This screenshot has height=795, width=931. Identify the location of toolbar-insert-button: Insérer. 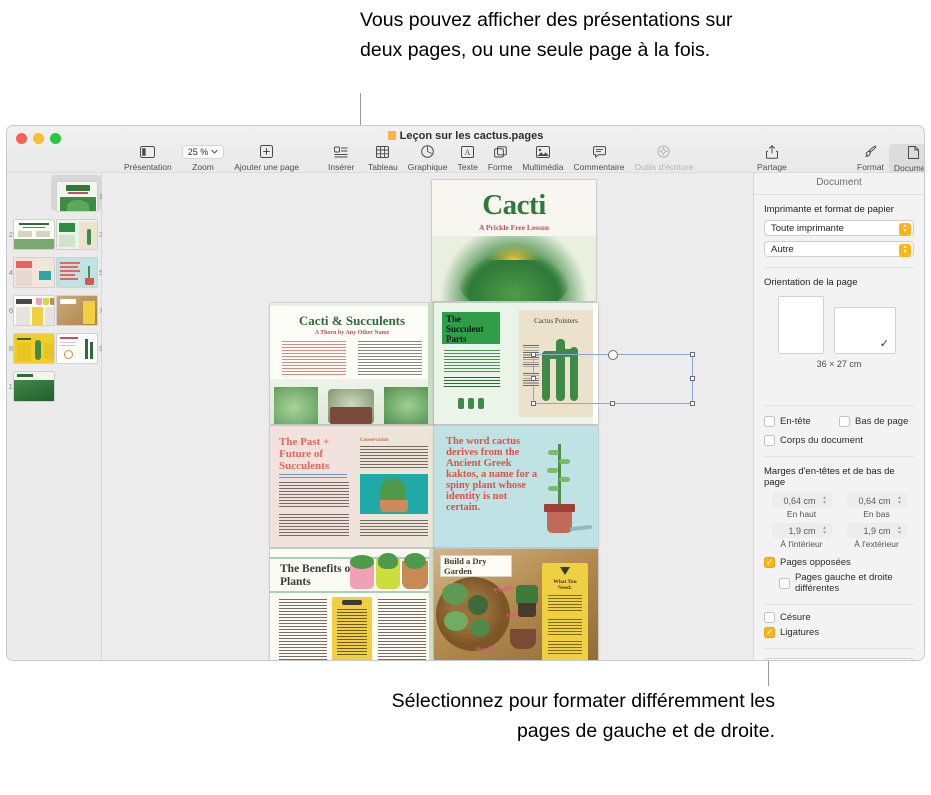
(341, 158).